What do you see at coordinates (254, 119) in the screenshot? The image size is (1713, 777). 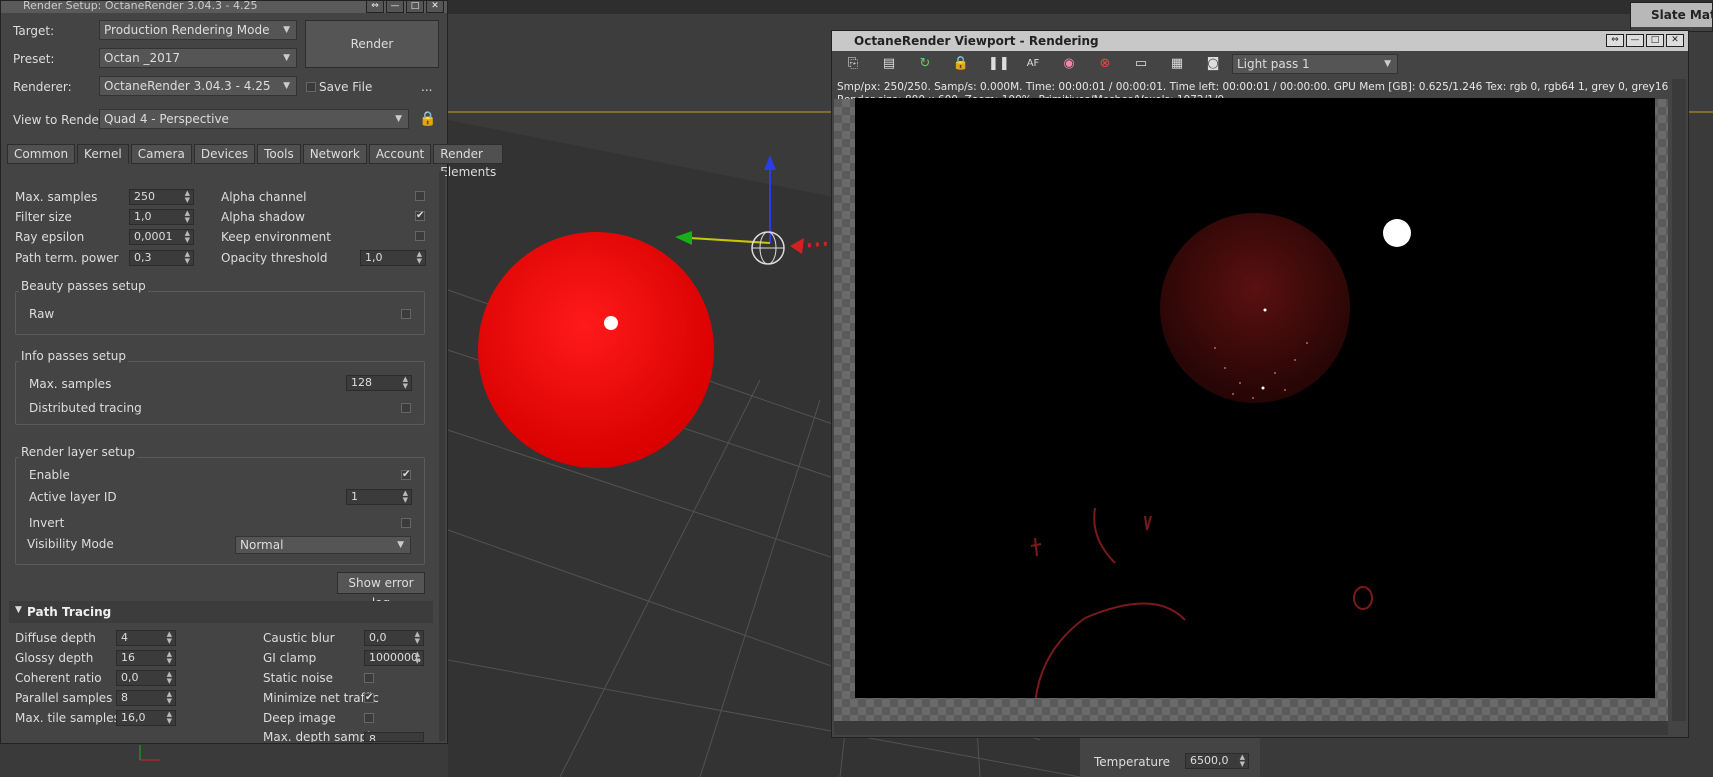 I see `view-to-render-dropdown: Quad 4 - Perspective ▼` at bounding box center [254, 119].